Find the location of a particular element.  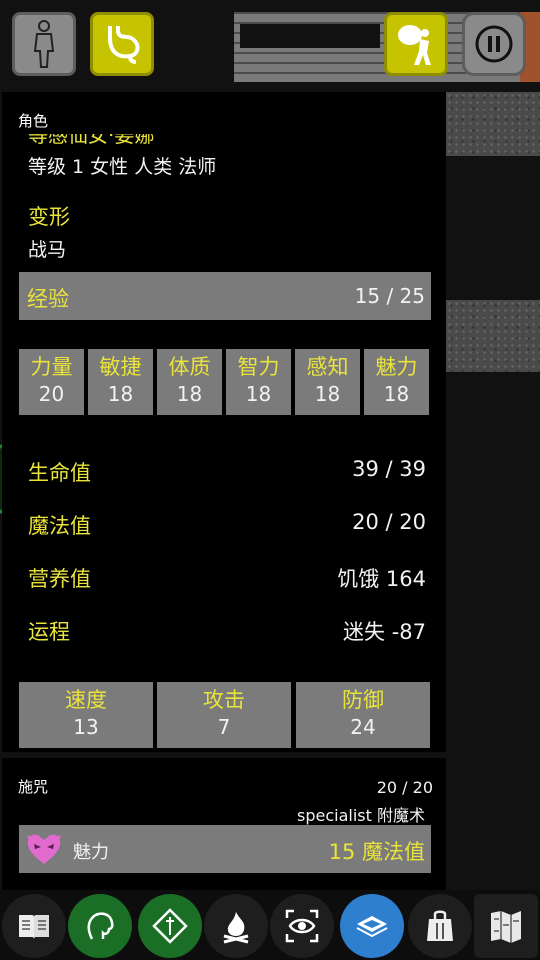

pause-icon is located at coordinates (494, 44).